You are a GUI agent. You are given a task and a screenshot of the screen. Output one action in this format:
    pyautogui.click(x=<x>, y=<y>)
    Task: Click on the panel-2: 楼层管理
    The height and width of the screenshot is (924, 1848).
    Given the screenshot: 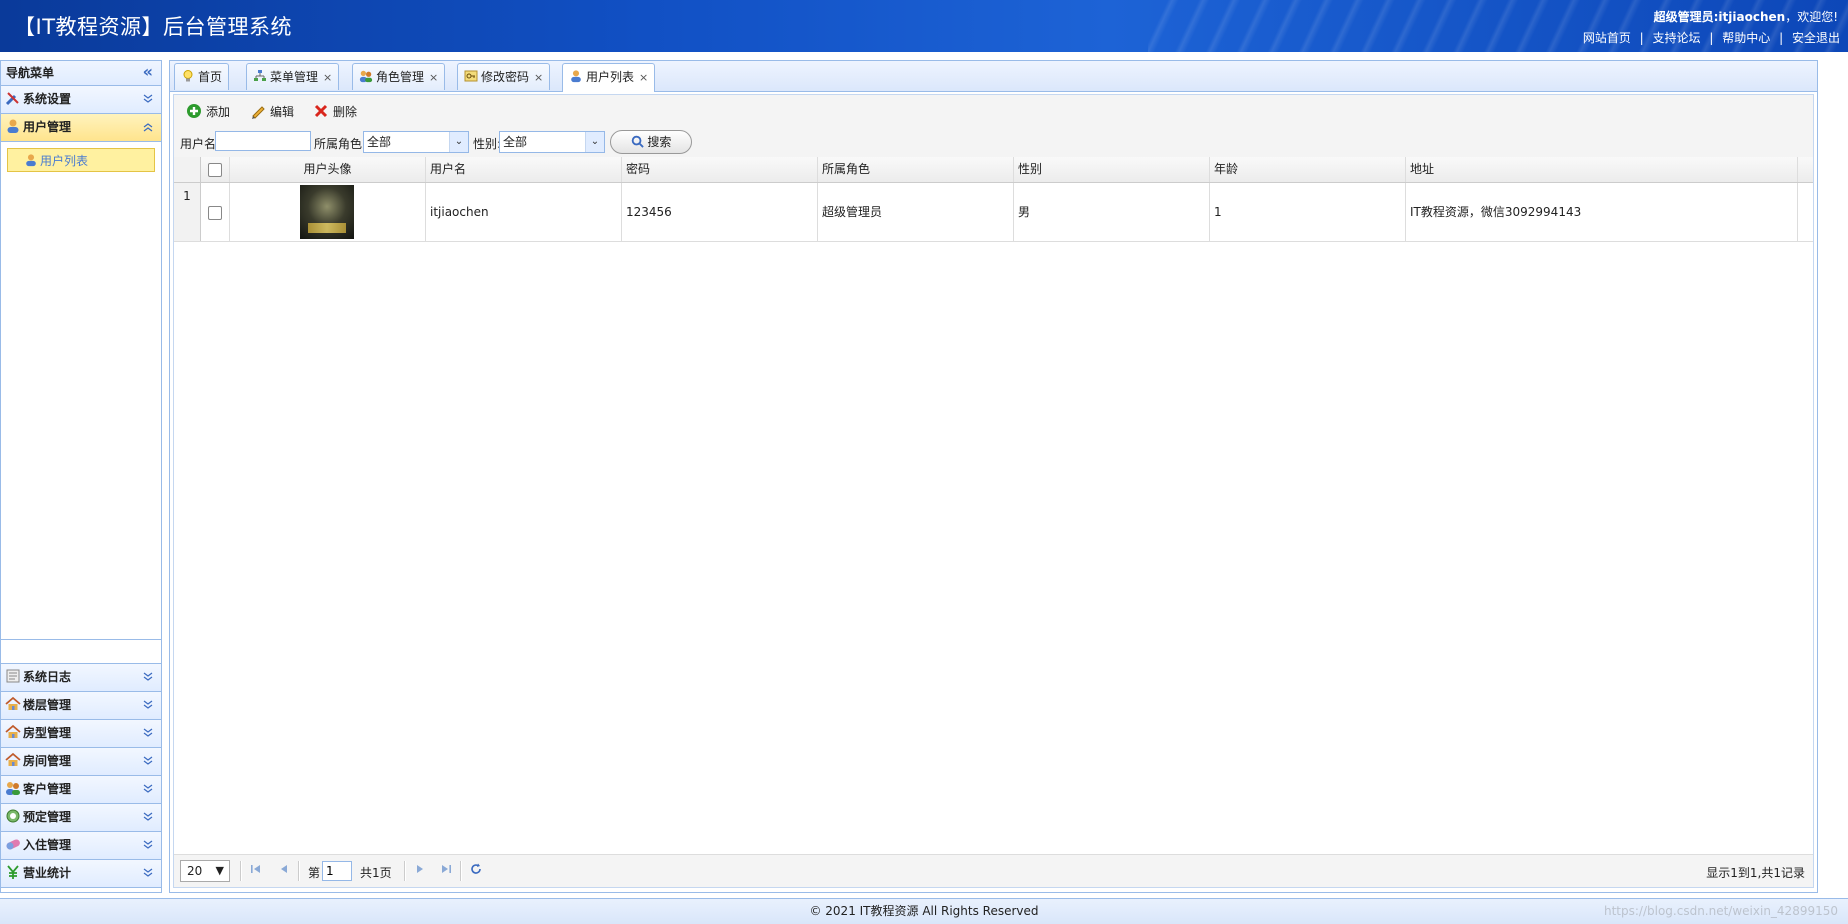 What is the action you would take?
    pyautogui.click(x=81, y=706)
    